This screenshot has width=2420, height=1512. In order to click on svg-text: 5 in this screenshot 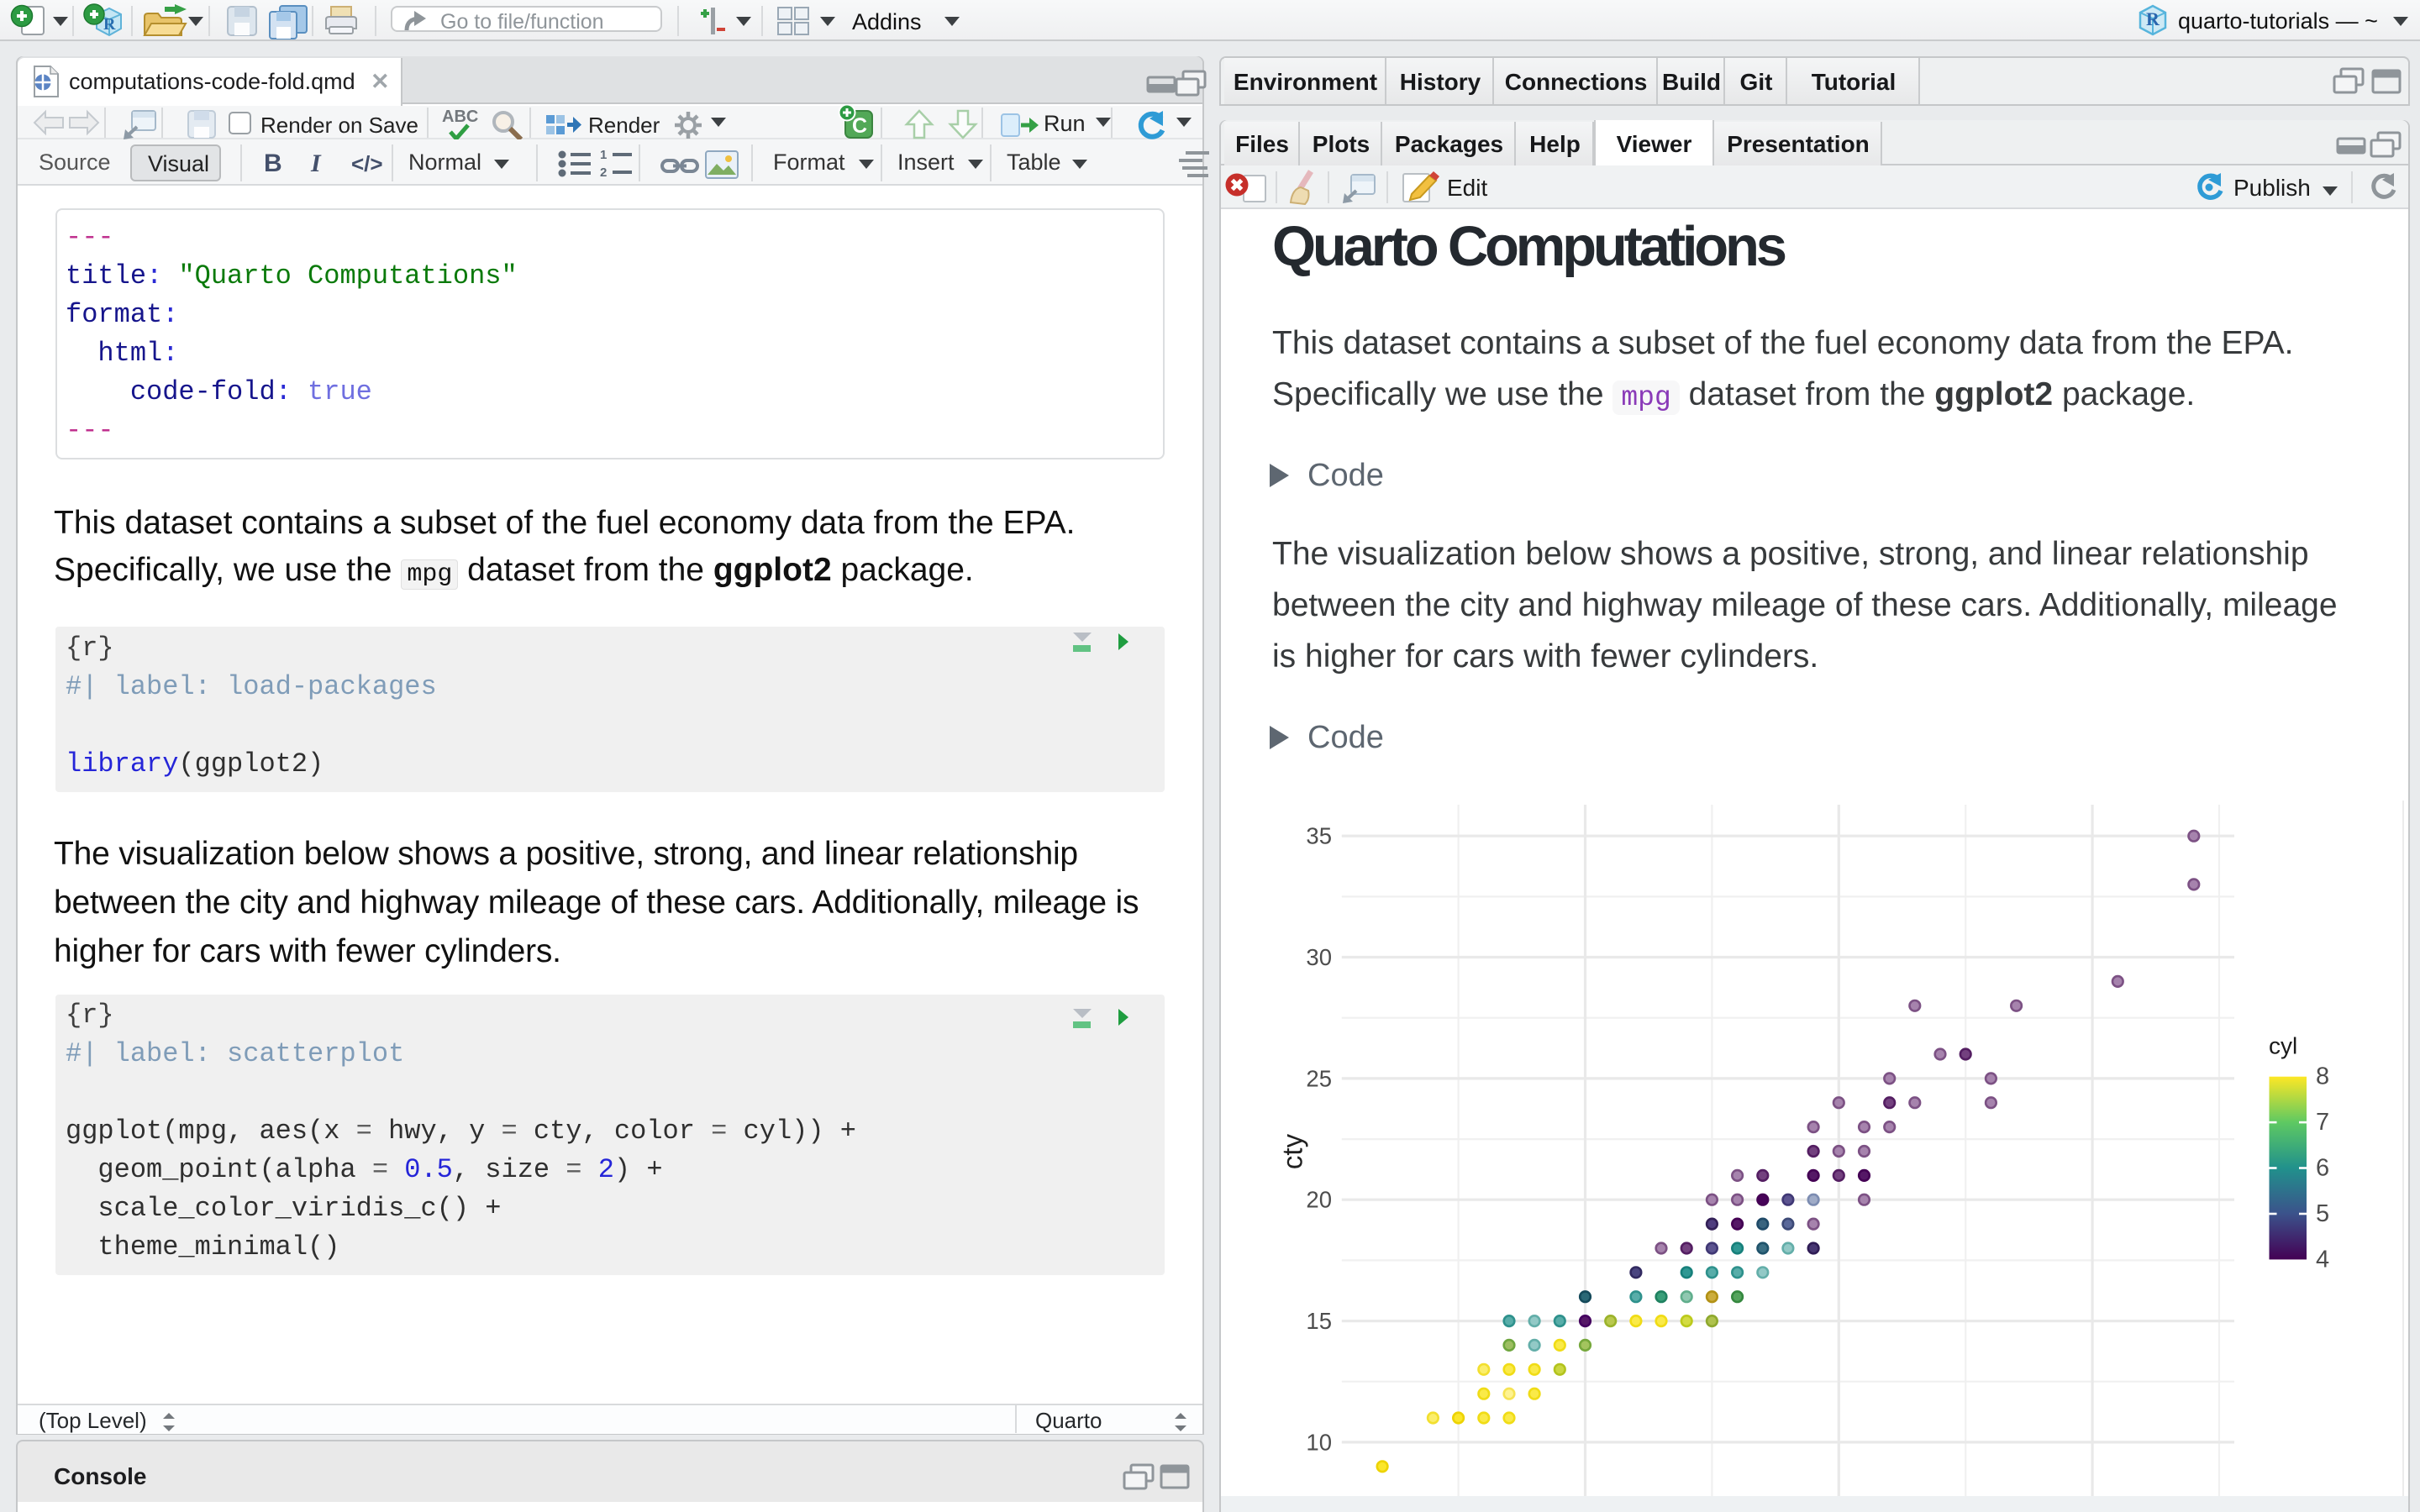, I will do `click(2323, 1213)`.